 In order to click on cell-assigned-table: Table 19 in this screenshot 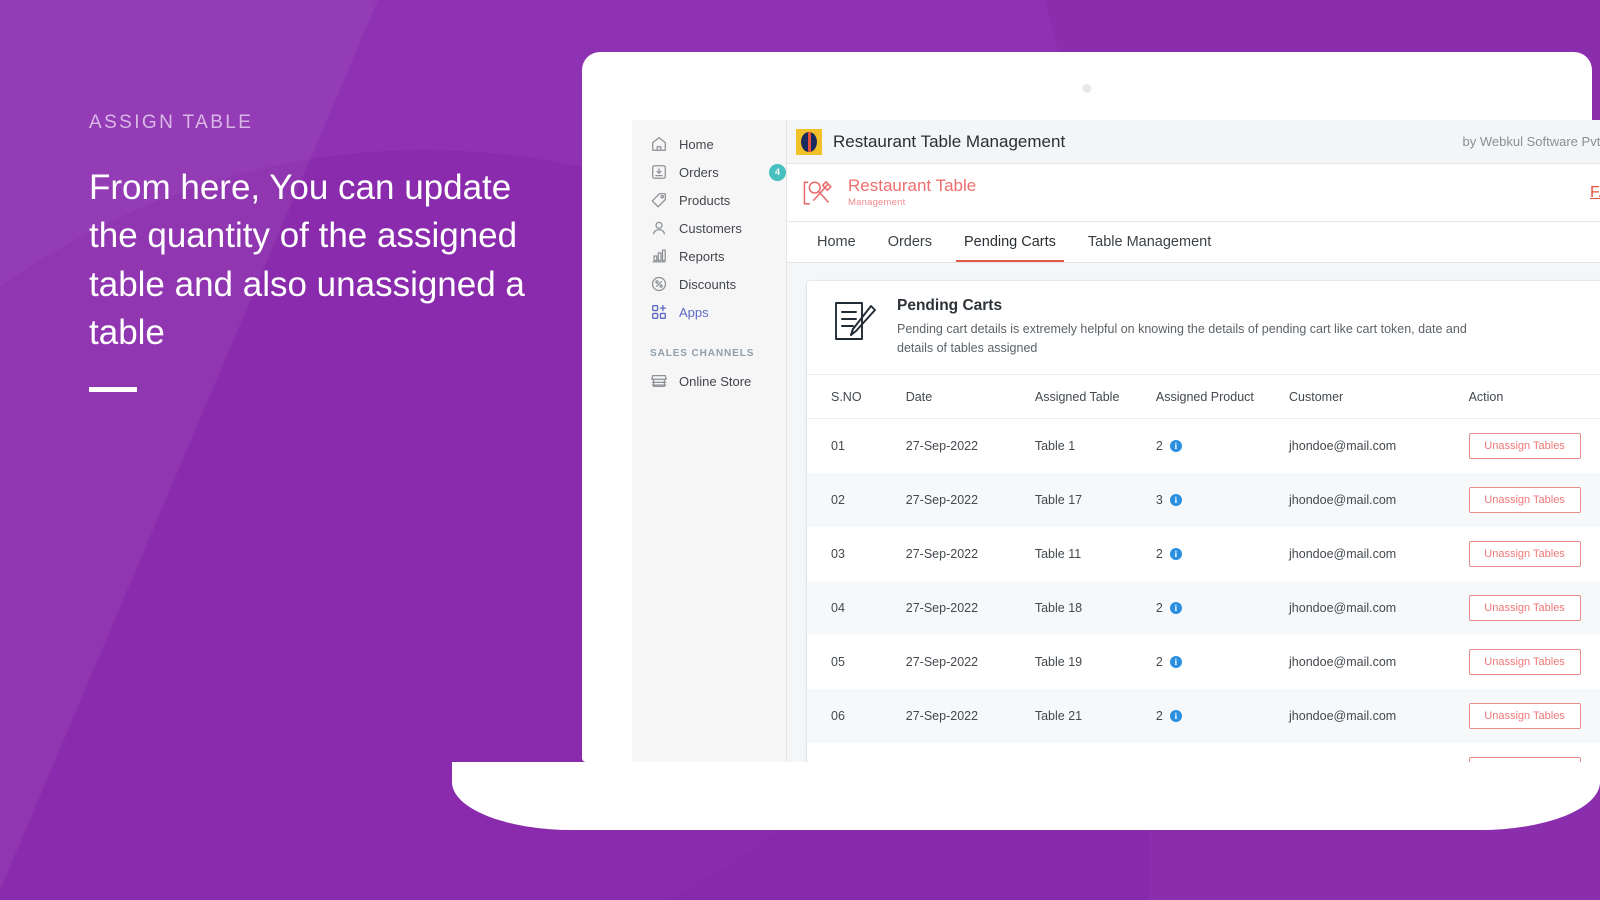, I will do `click(1058, 662)`.